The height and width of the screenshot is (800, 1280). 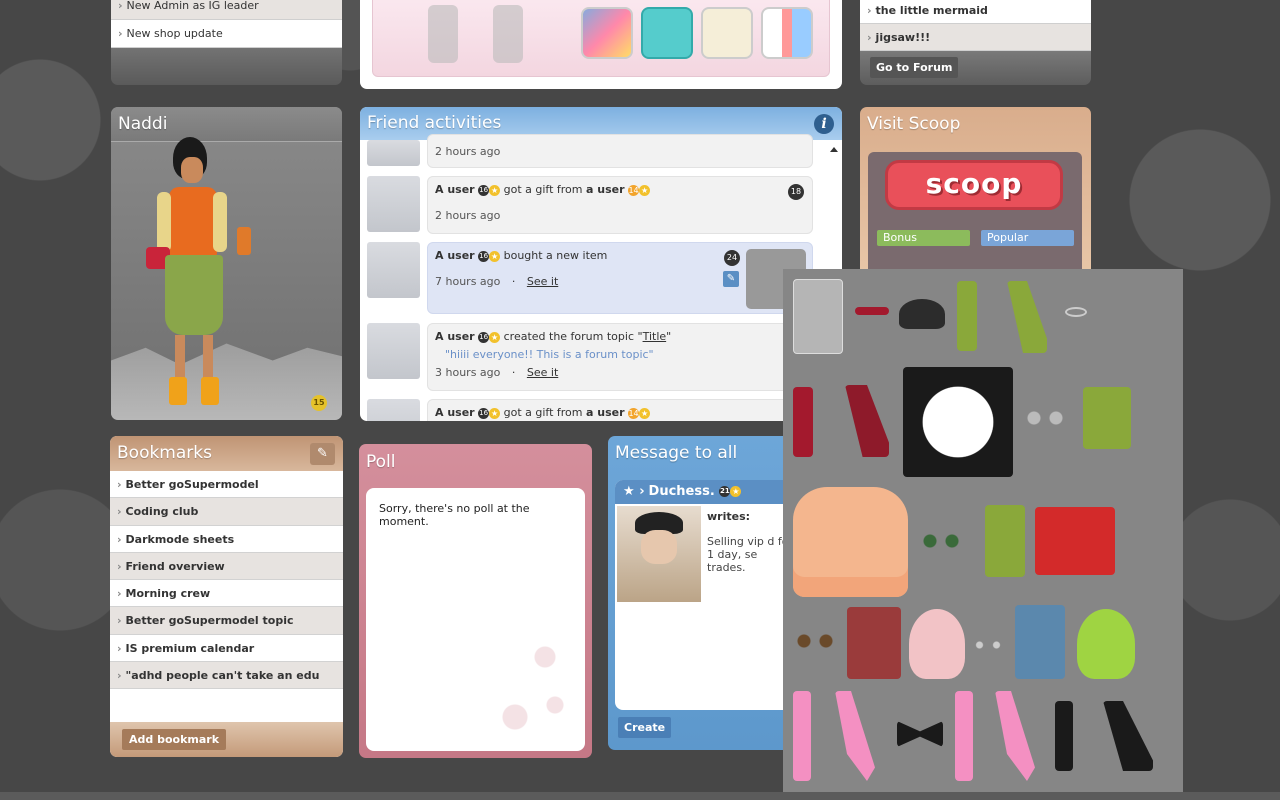 What do you see at coordinates (1064, 736) in the screenshot?
I see `black-legwarmer-item` at bounding box center [1064, 736].